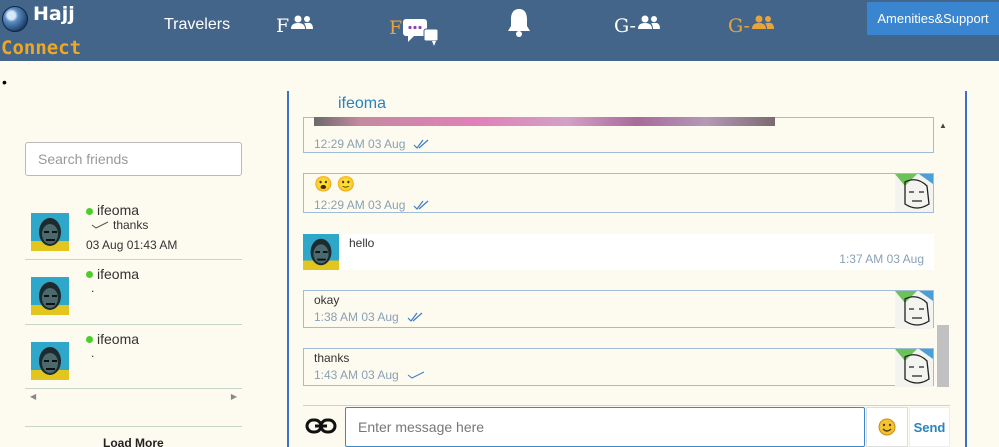  What do you see at coordinates (321, 252) in the screenshot?
I see `contact-avatar` at bounding box center [321, 252].